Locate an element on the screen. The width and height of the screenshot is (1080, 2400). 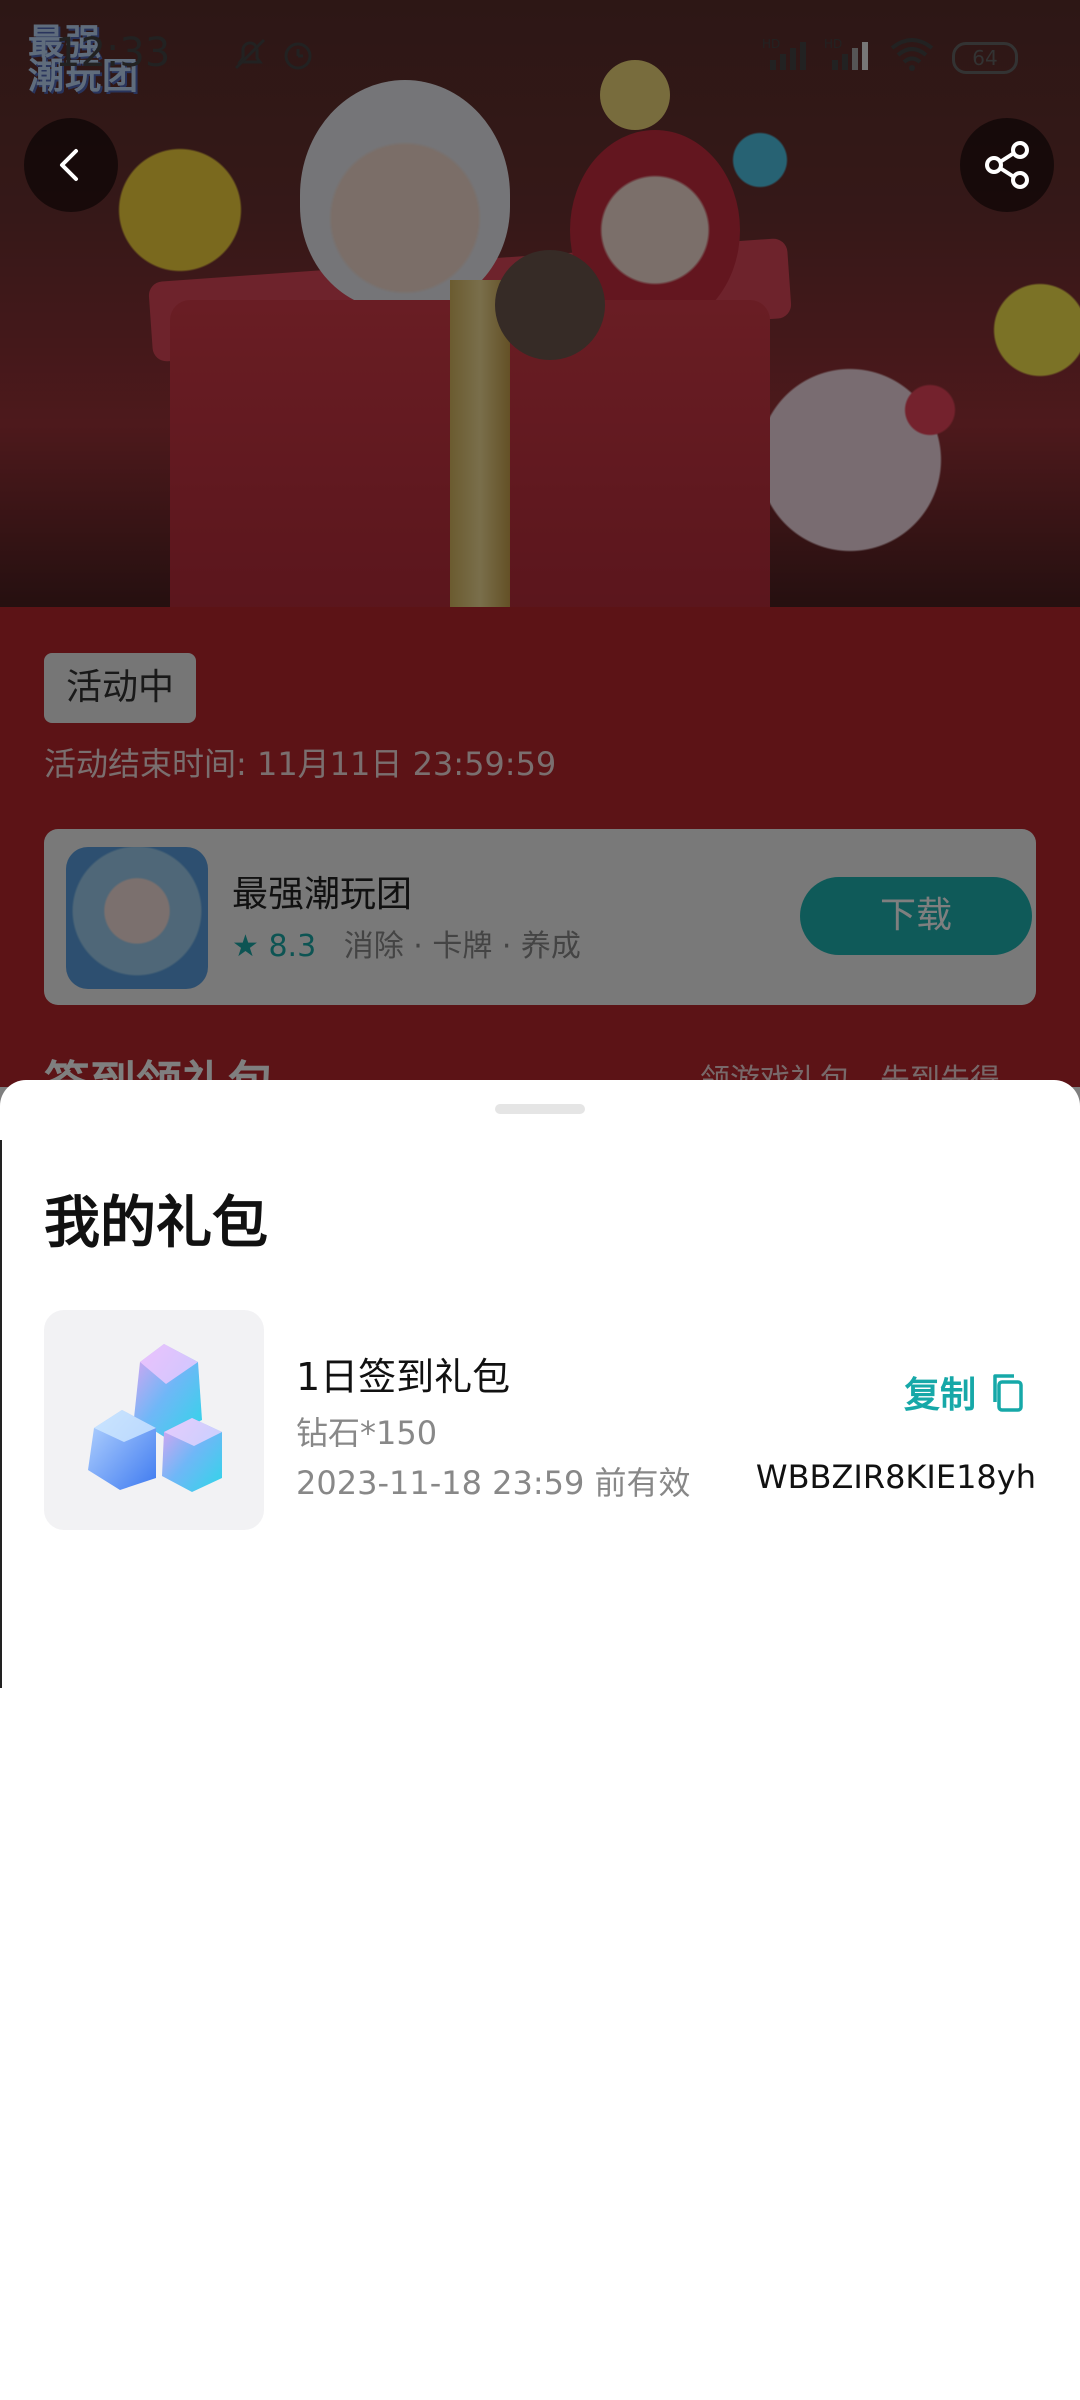
mute-bell-icon is located at coordinates (250, 58).